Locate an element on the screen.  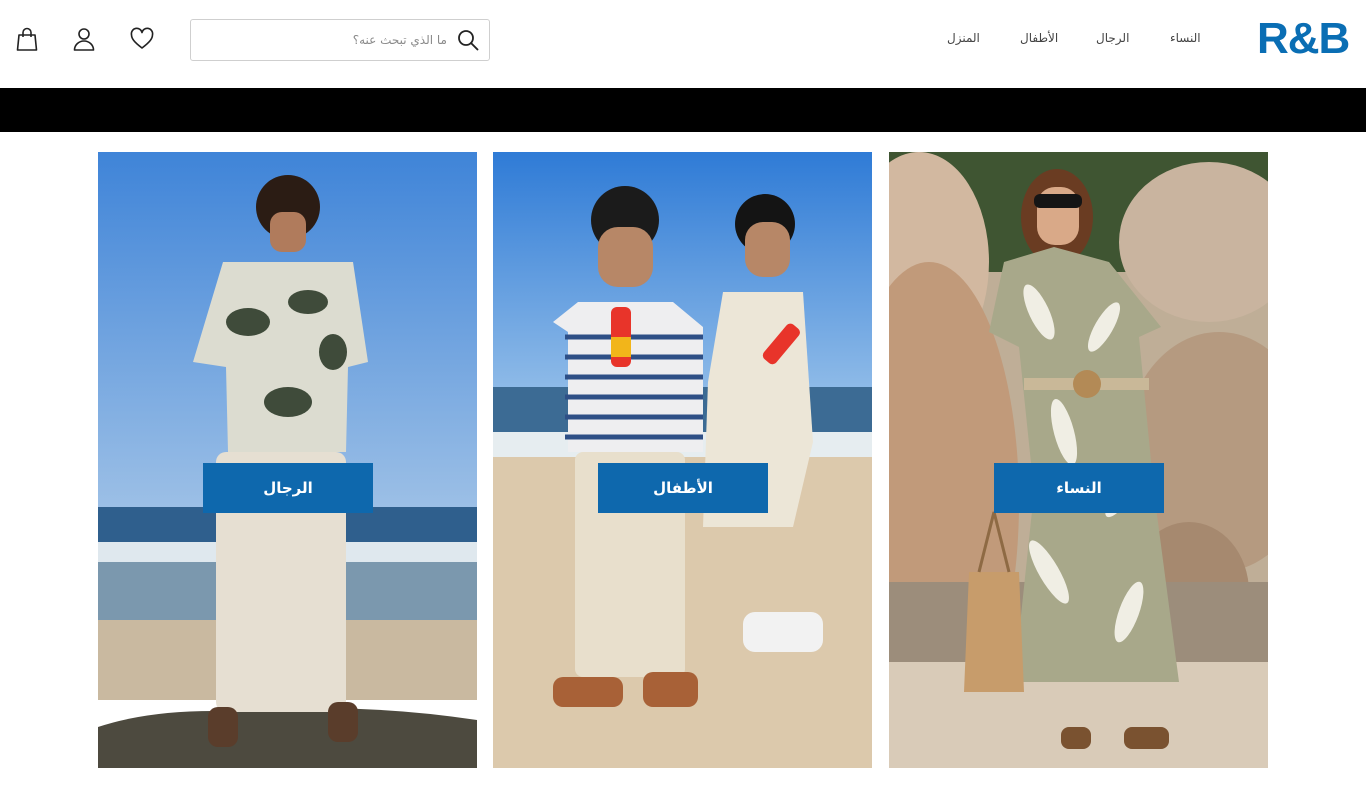
nav-link-women: النساء is located at coordinates (1185, 38).